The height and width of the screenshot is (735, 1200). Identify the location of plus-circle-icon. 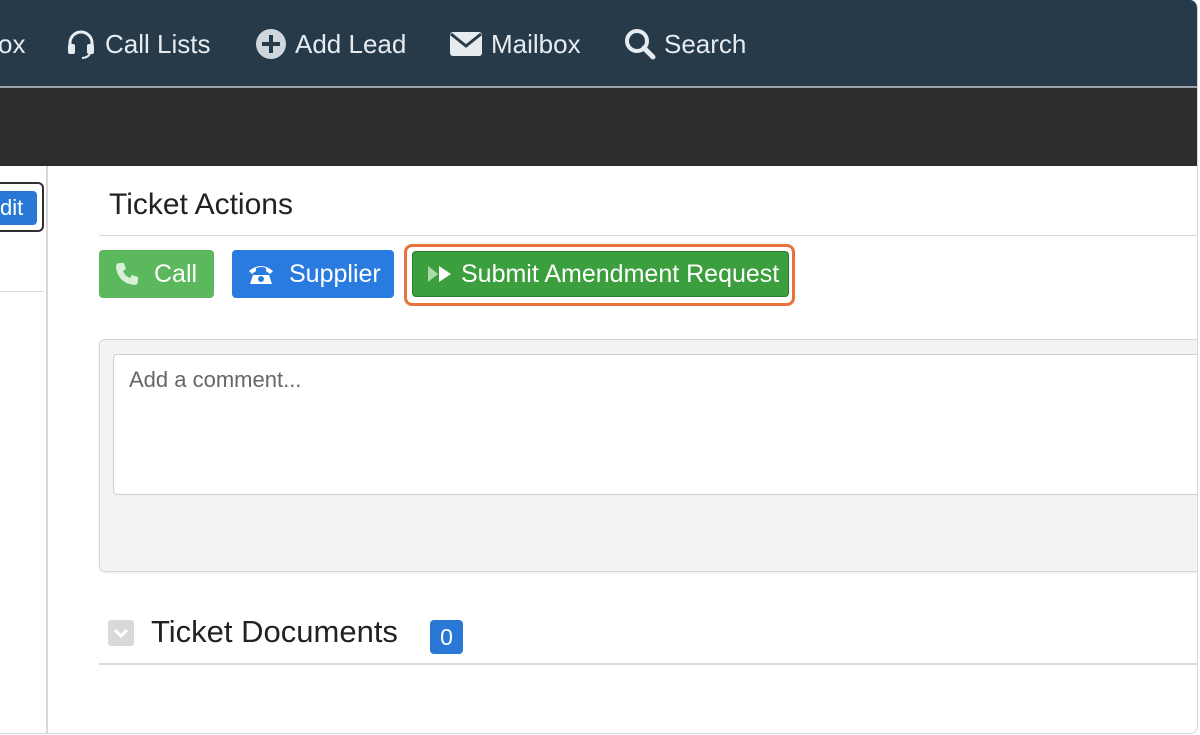
(271, 44).